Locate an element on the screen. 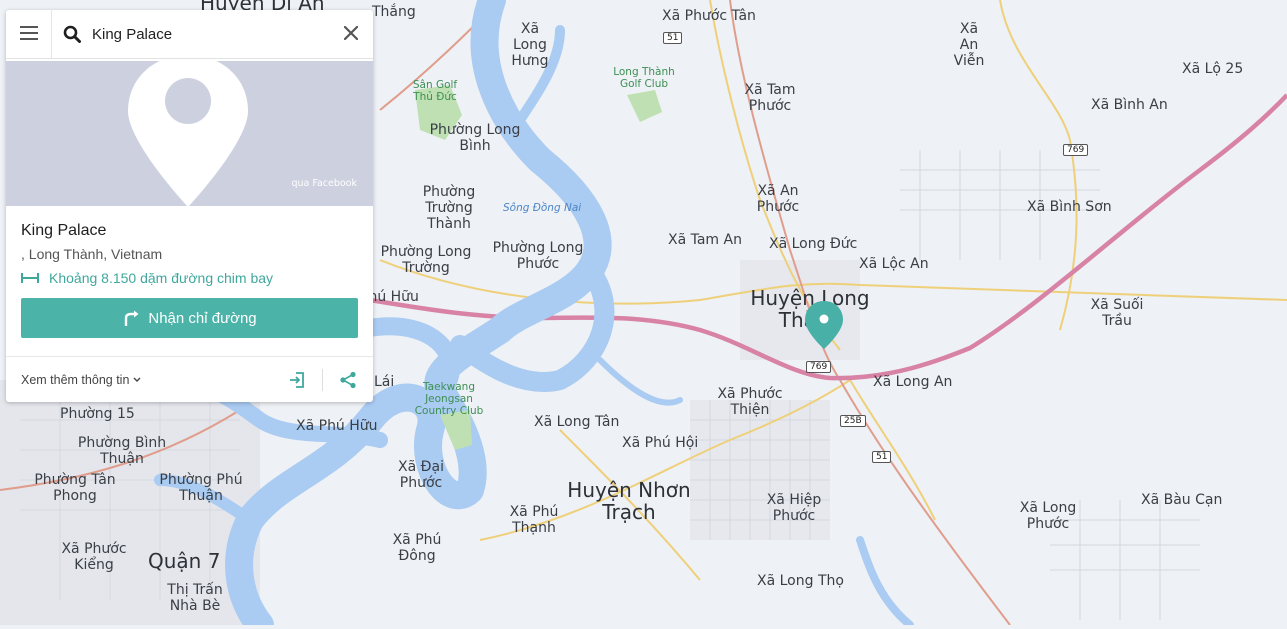 The image size is (1287, 629). share-icon is located at coordinates (348, 380).